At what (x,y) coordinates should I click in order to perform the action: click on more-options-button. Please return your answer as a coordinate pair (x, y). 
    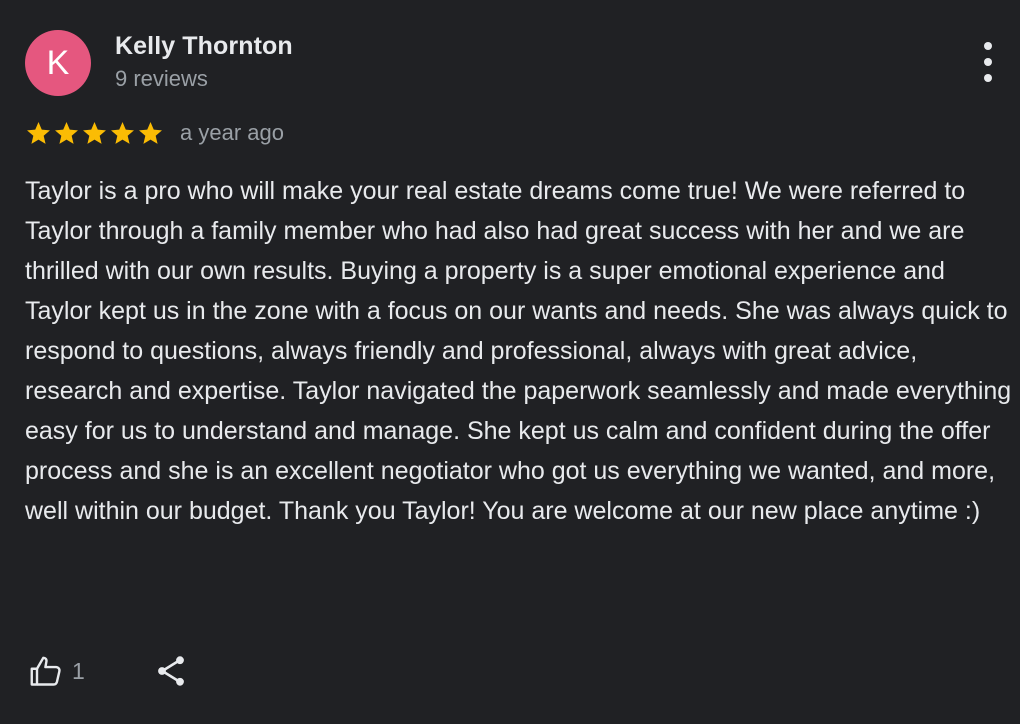
    Looking at the image, I should click on (988, 62).